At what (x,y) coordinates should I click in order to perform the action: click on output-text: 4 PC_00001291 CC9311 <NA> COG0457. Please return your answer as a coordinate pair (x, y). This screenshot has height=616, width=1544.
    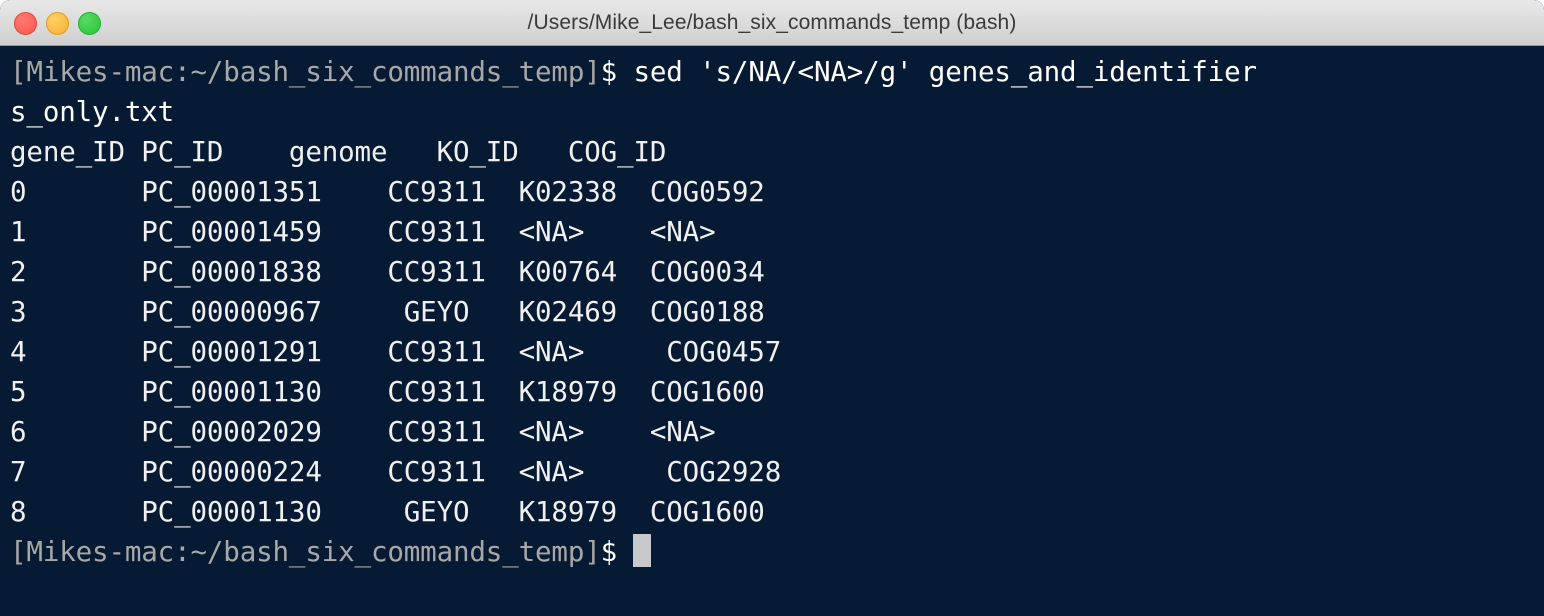
    Looking at the image, I should click on (396, 352).